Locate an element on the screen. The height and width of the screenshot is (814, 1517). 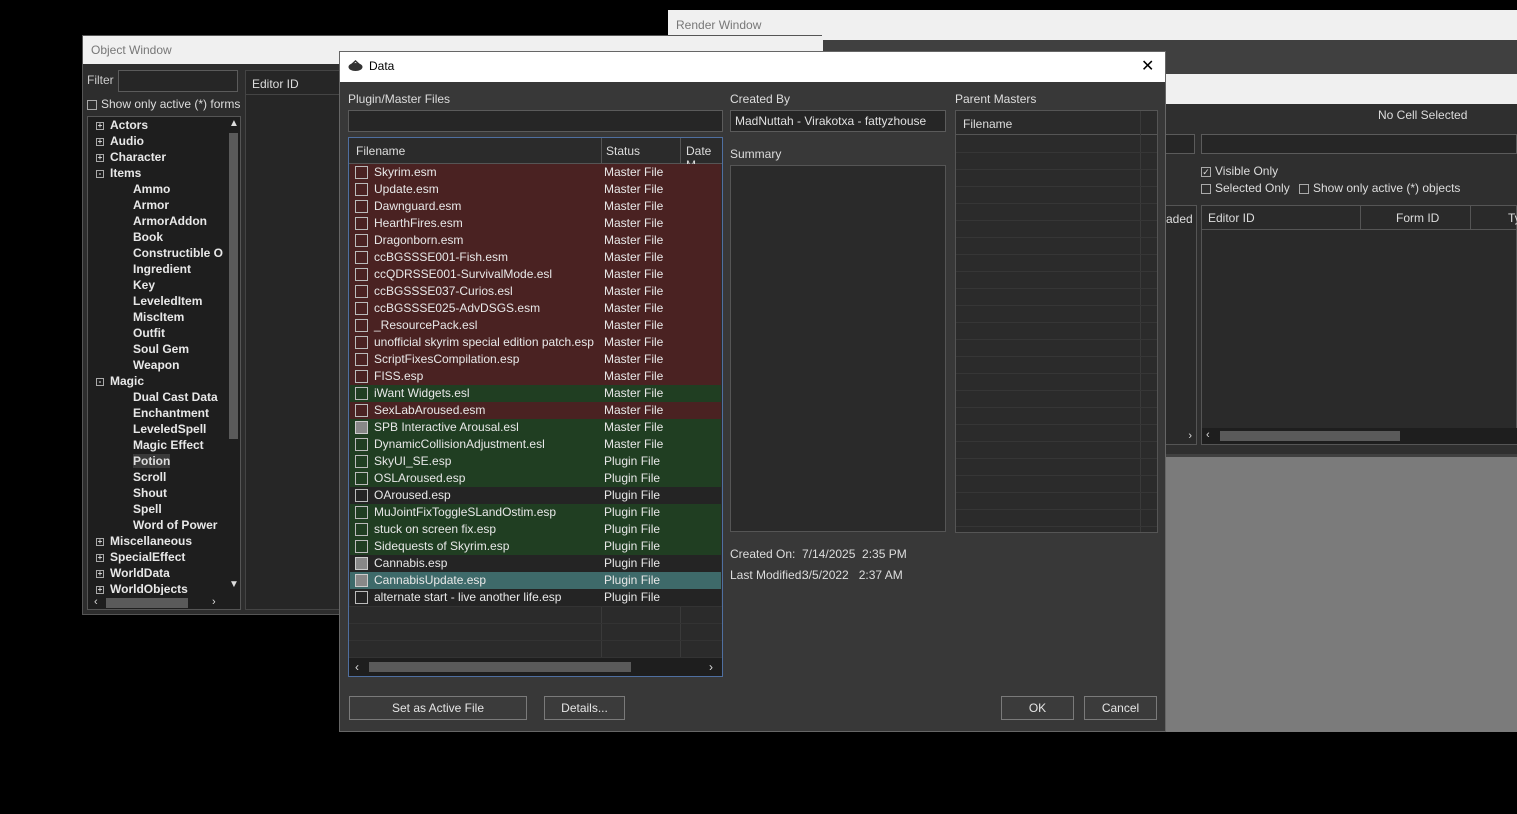
scroll-right-icon: › is located at coordinates (214, 602).